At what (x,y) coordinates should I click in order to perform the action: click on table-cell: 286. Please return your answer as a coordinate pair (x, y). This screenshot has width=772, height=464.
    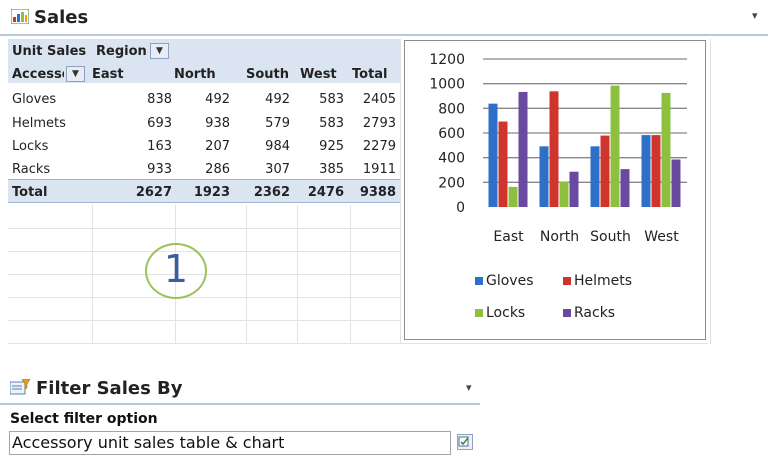
    Looking at the image, I should click on (217, 169).